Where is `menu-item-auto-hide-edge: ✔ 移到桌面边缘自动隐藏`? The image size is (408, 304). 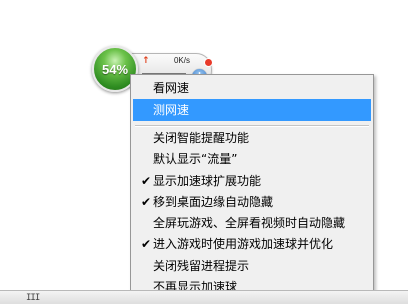 menu-item-auto-hide-edge: ✔ 移到桌面边缘自动隐藏 is located at coordinates (252, 202).